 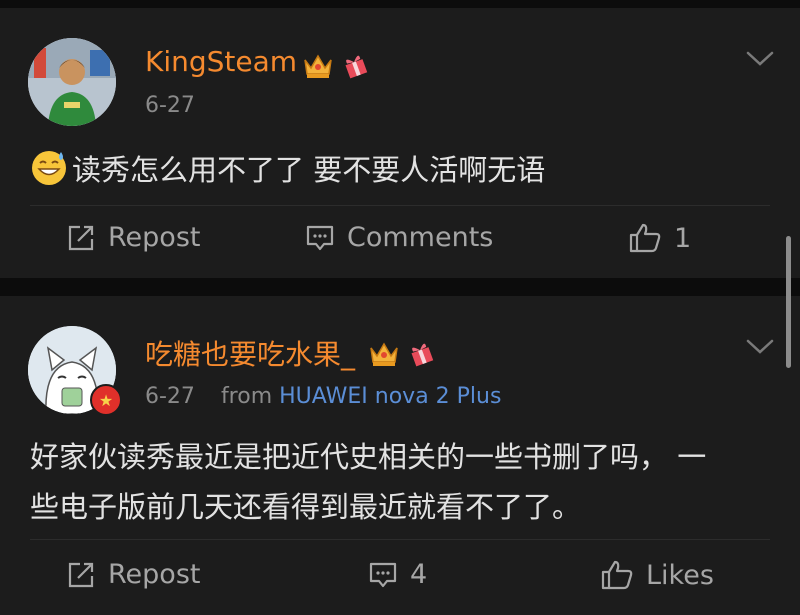 I want to click on source-prefix: from, so click(x=246, y=396).